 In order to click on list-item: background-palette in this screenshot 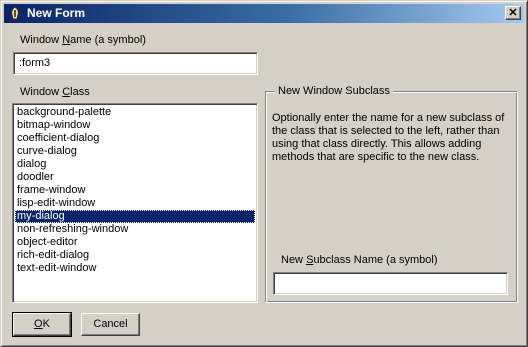, I will do `click(135, 112)`.